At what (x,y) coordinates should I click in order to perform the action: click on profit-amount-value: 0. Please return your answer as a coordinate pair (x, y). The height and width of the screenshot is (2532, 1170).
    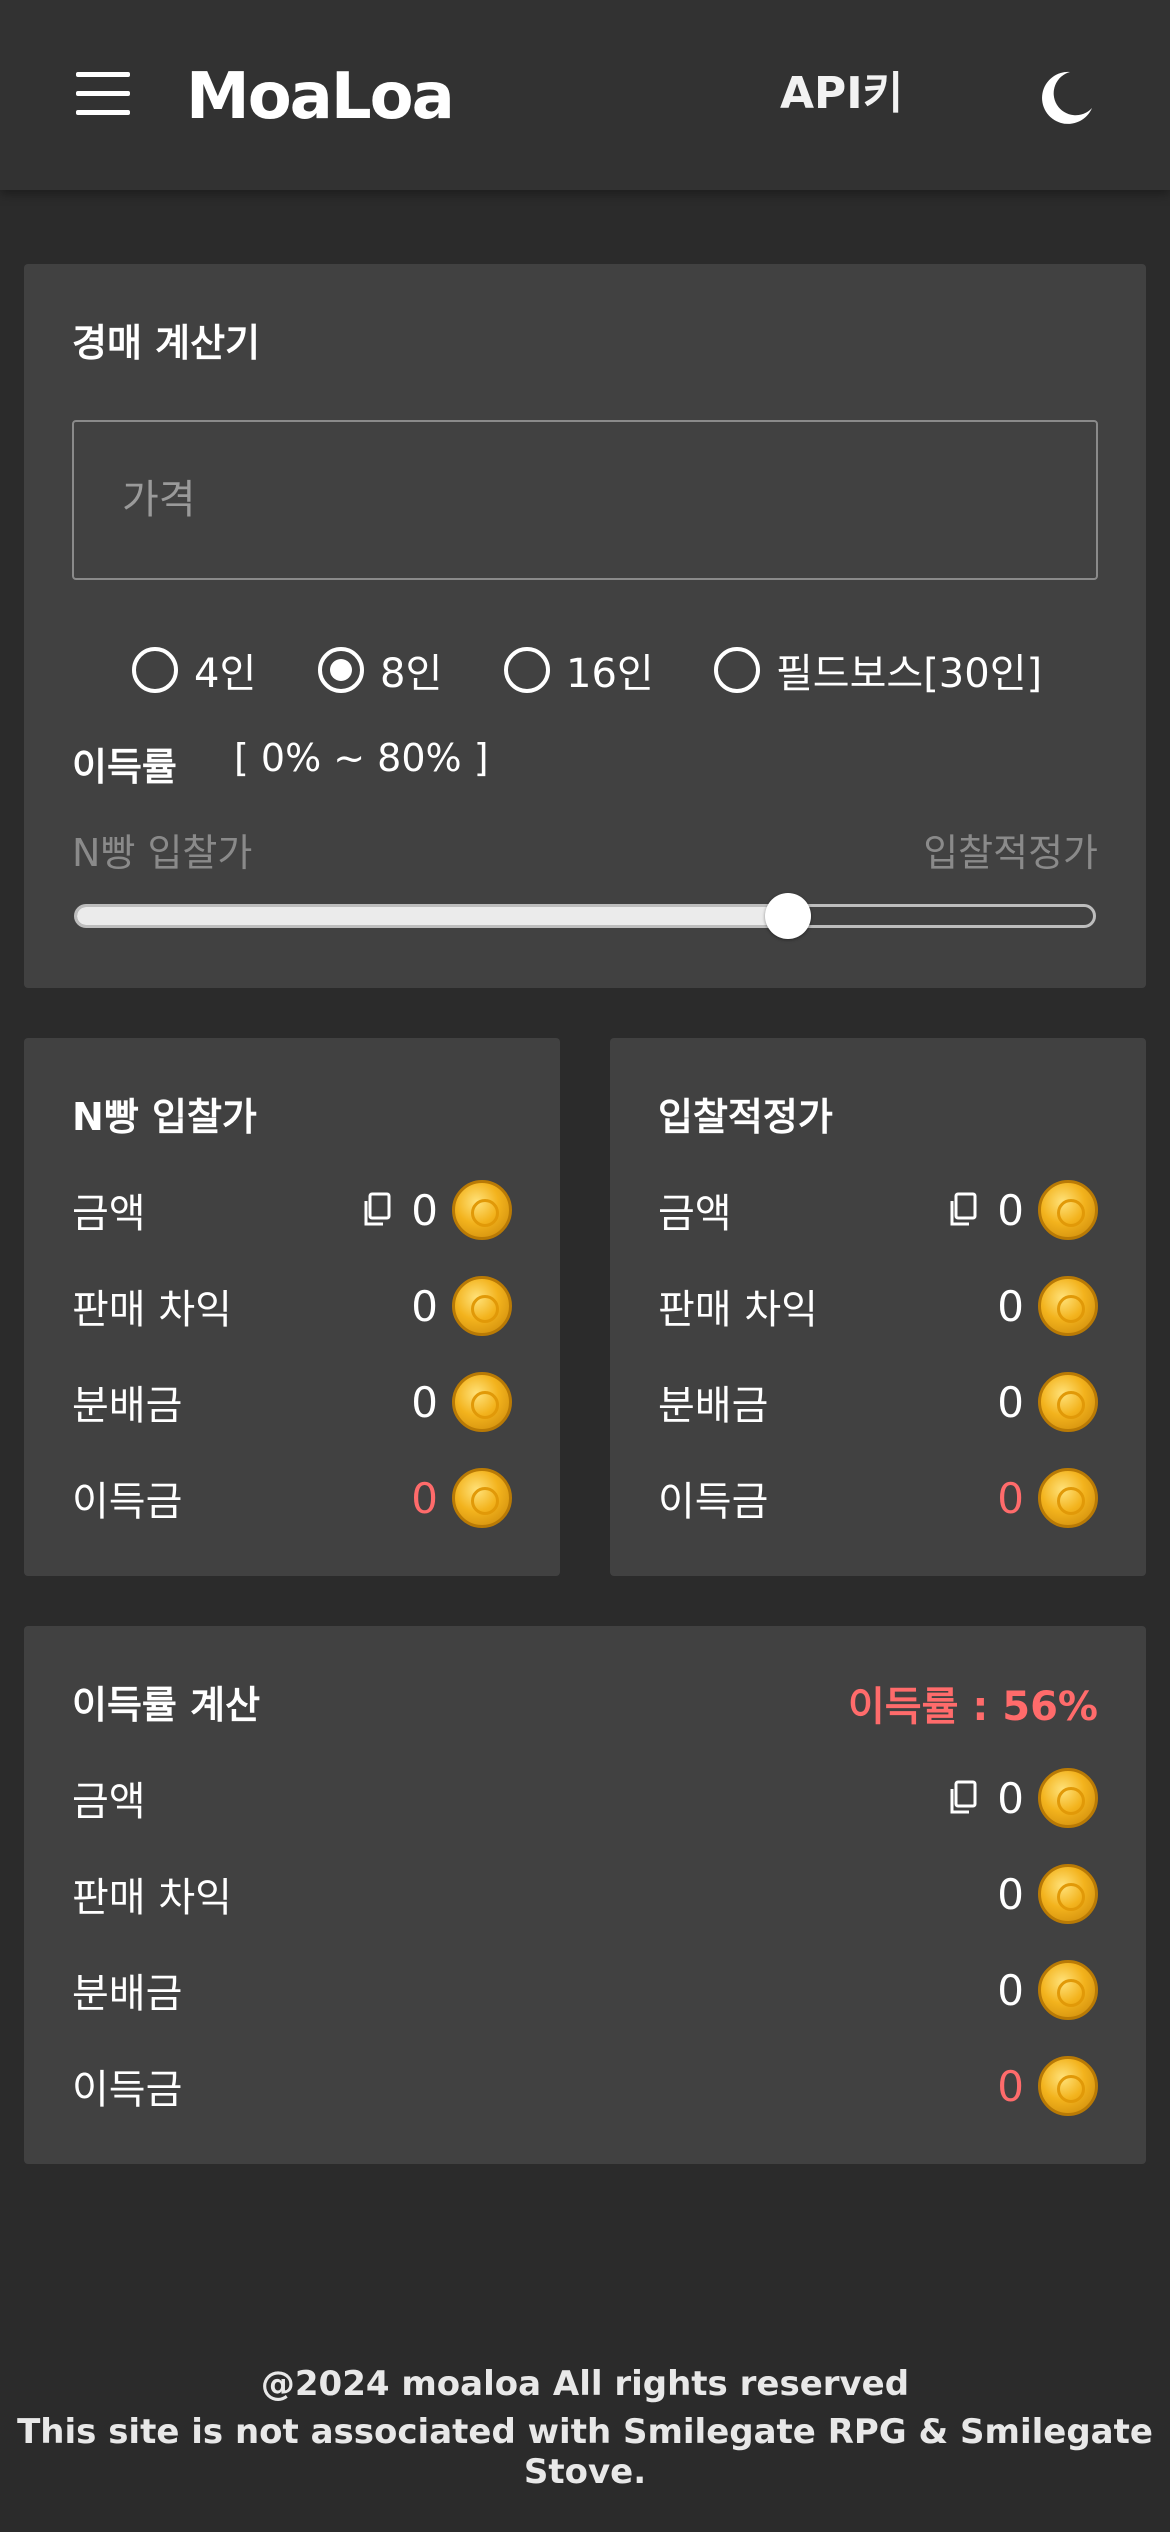
    Looking at the image, I should click on (1023, 1798).